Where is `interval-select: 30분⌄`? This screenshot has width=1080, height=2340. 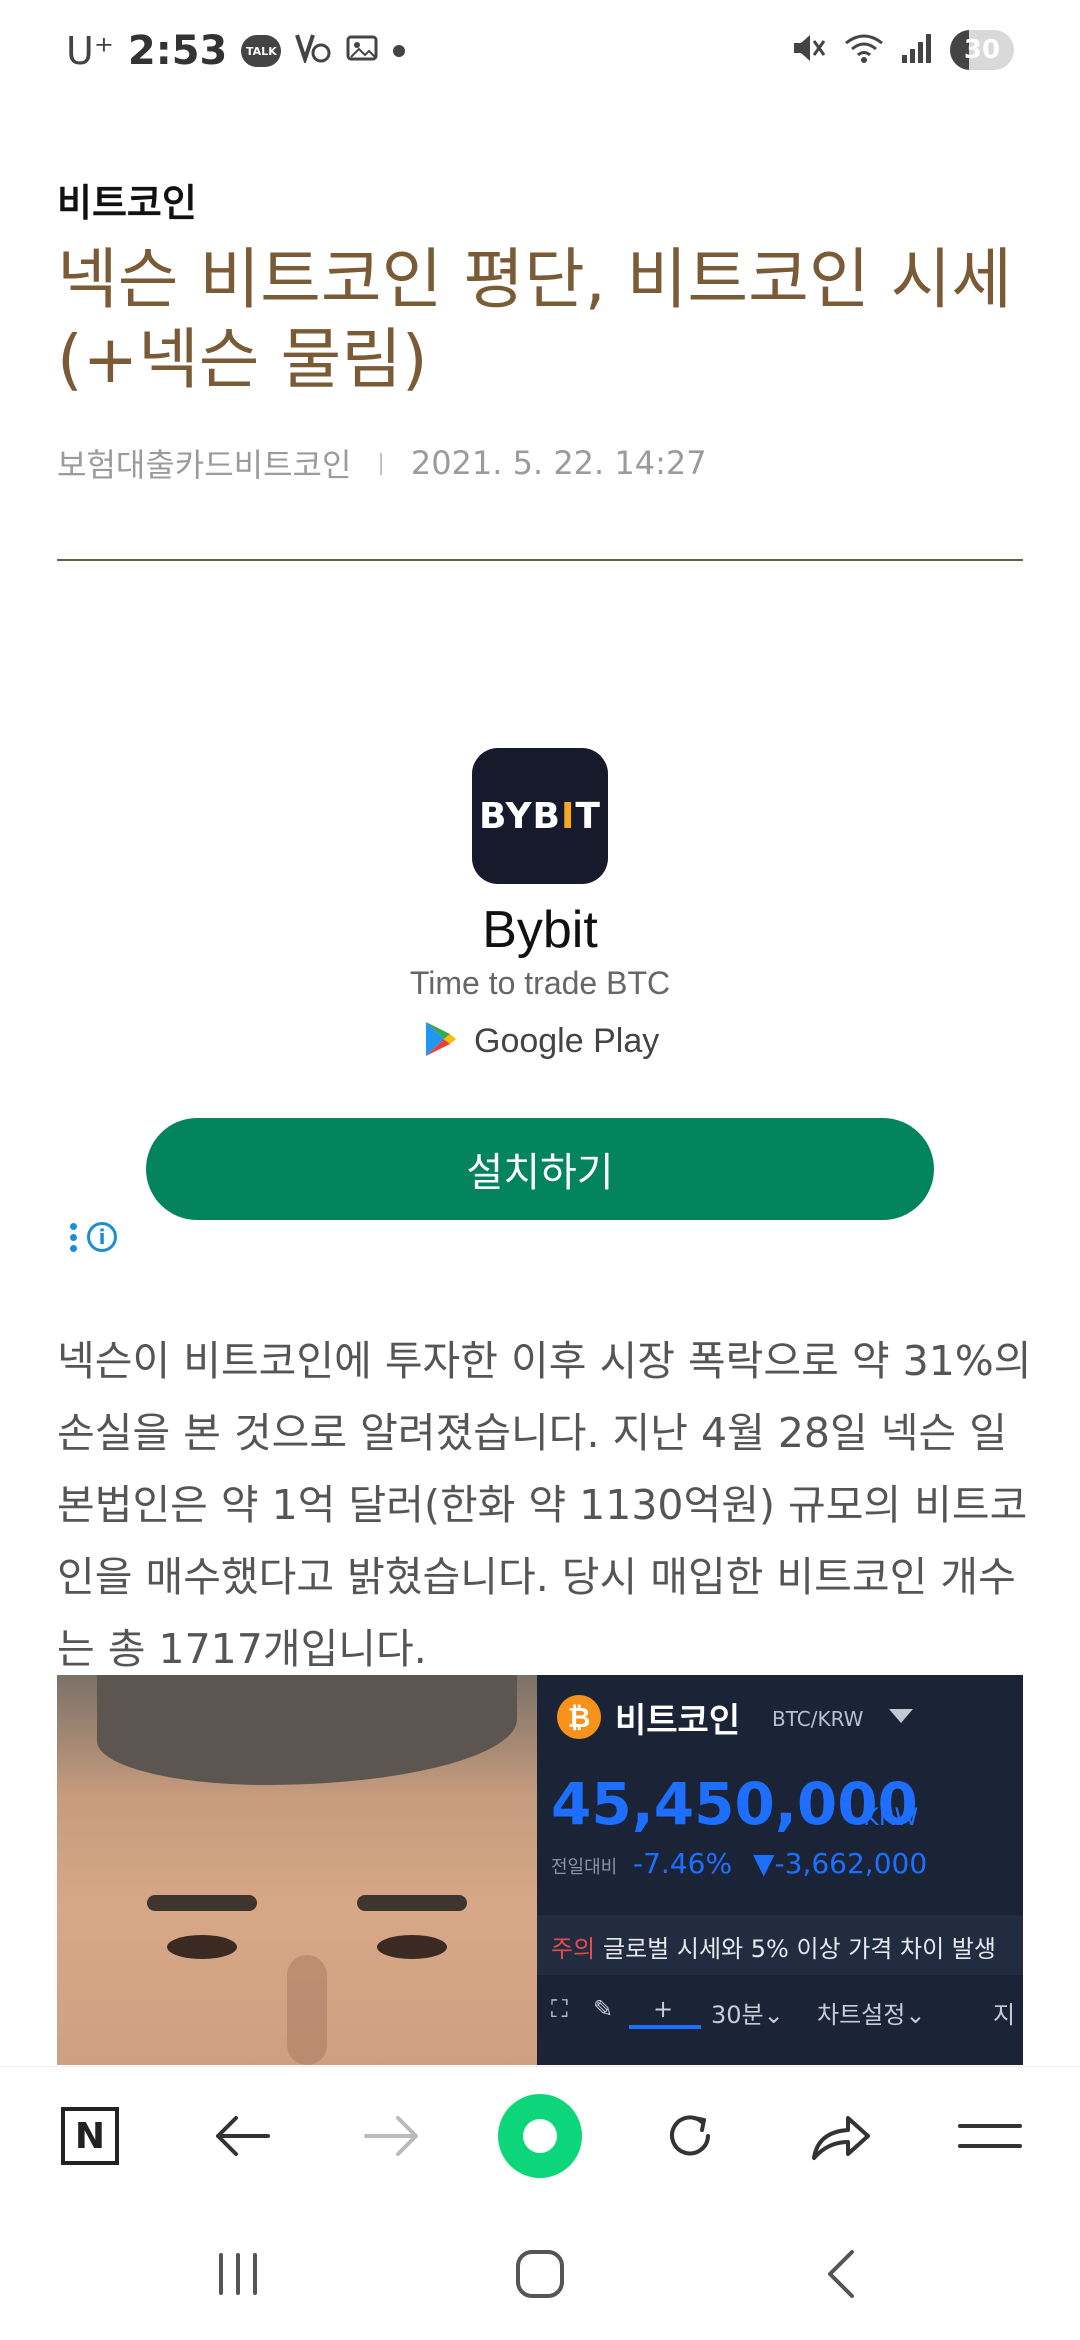
interval-select: 30분⌄ is located at coordinates (747, 2015).